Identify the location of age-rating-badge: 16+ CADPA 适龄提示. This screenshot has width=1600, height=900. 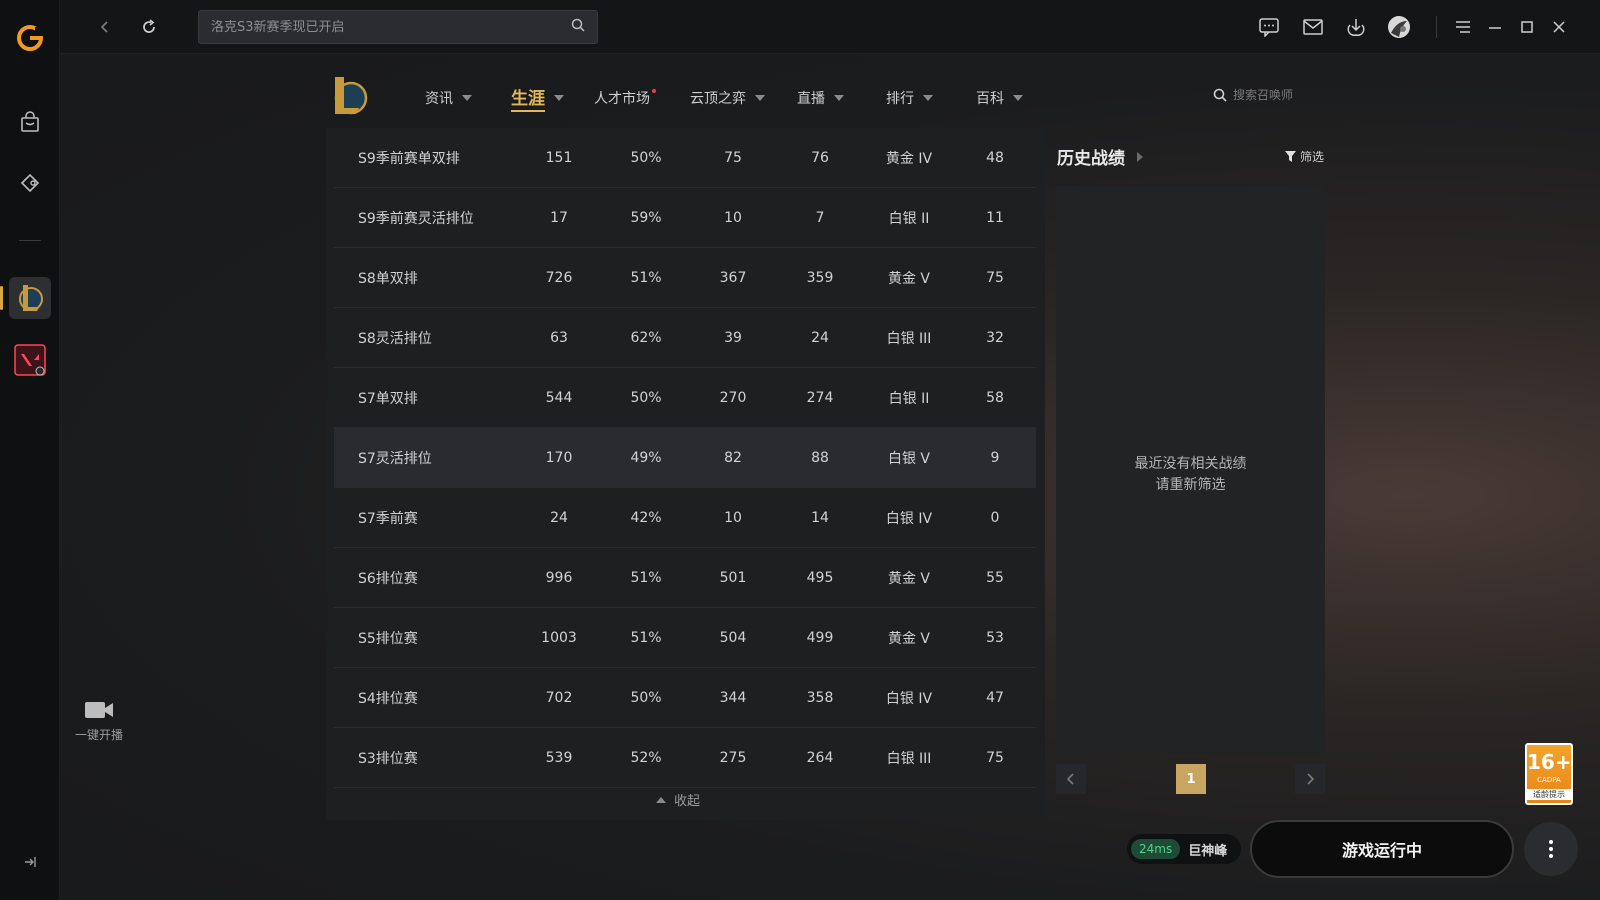
(1549, 774).